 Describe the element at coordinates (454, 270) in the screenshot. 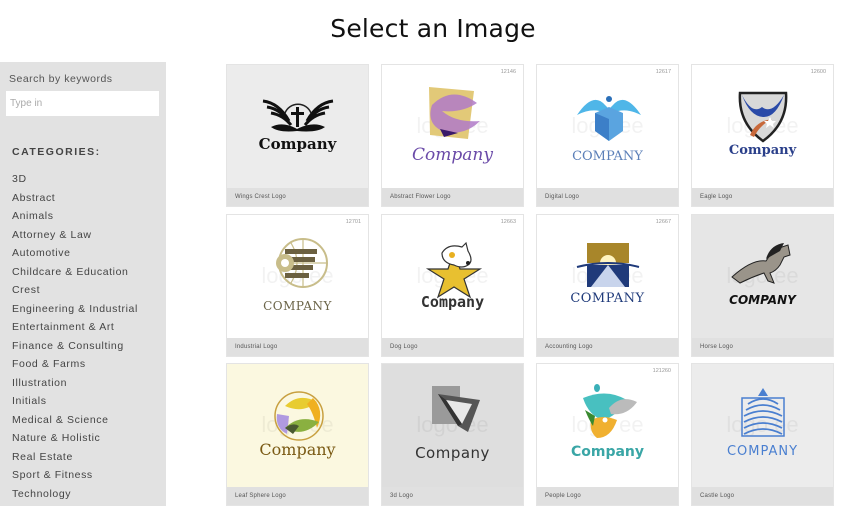

I see `dog-star-icon` at that location.